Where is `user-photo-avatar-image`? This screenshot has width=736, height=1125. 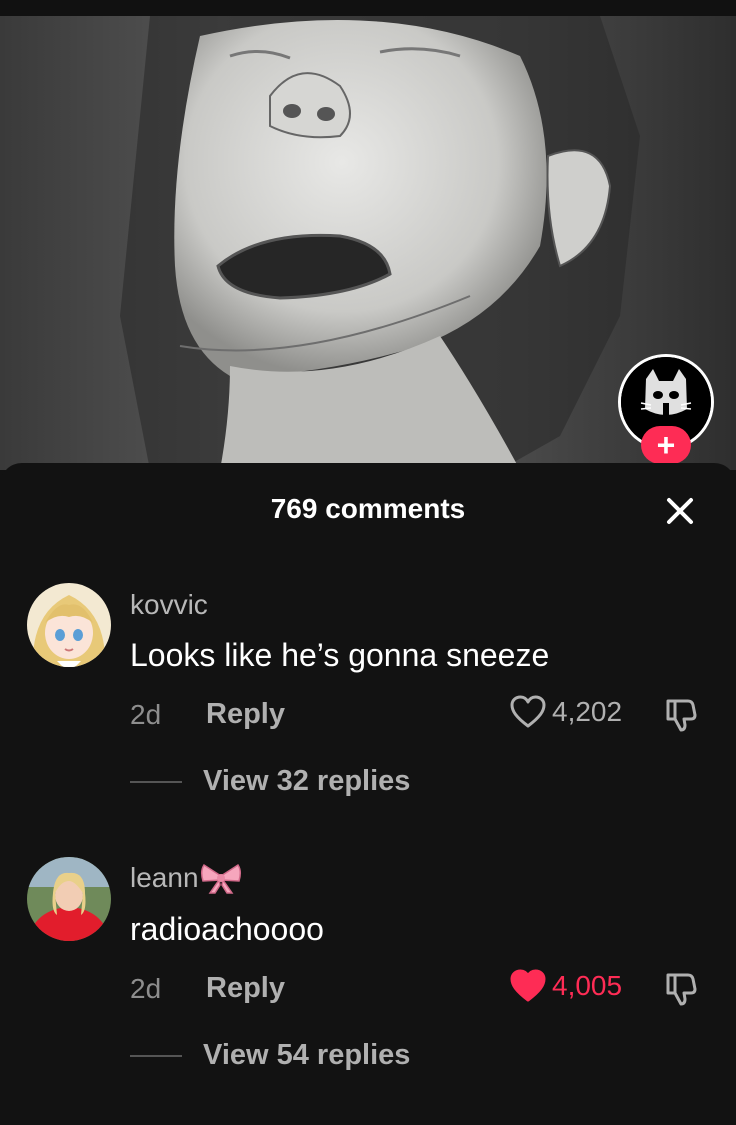
user-photo-avatar-image is located at coordinates (69, 899).